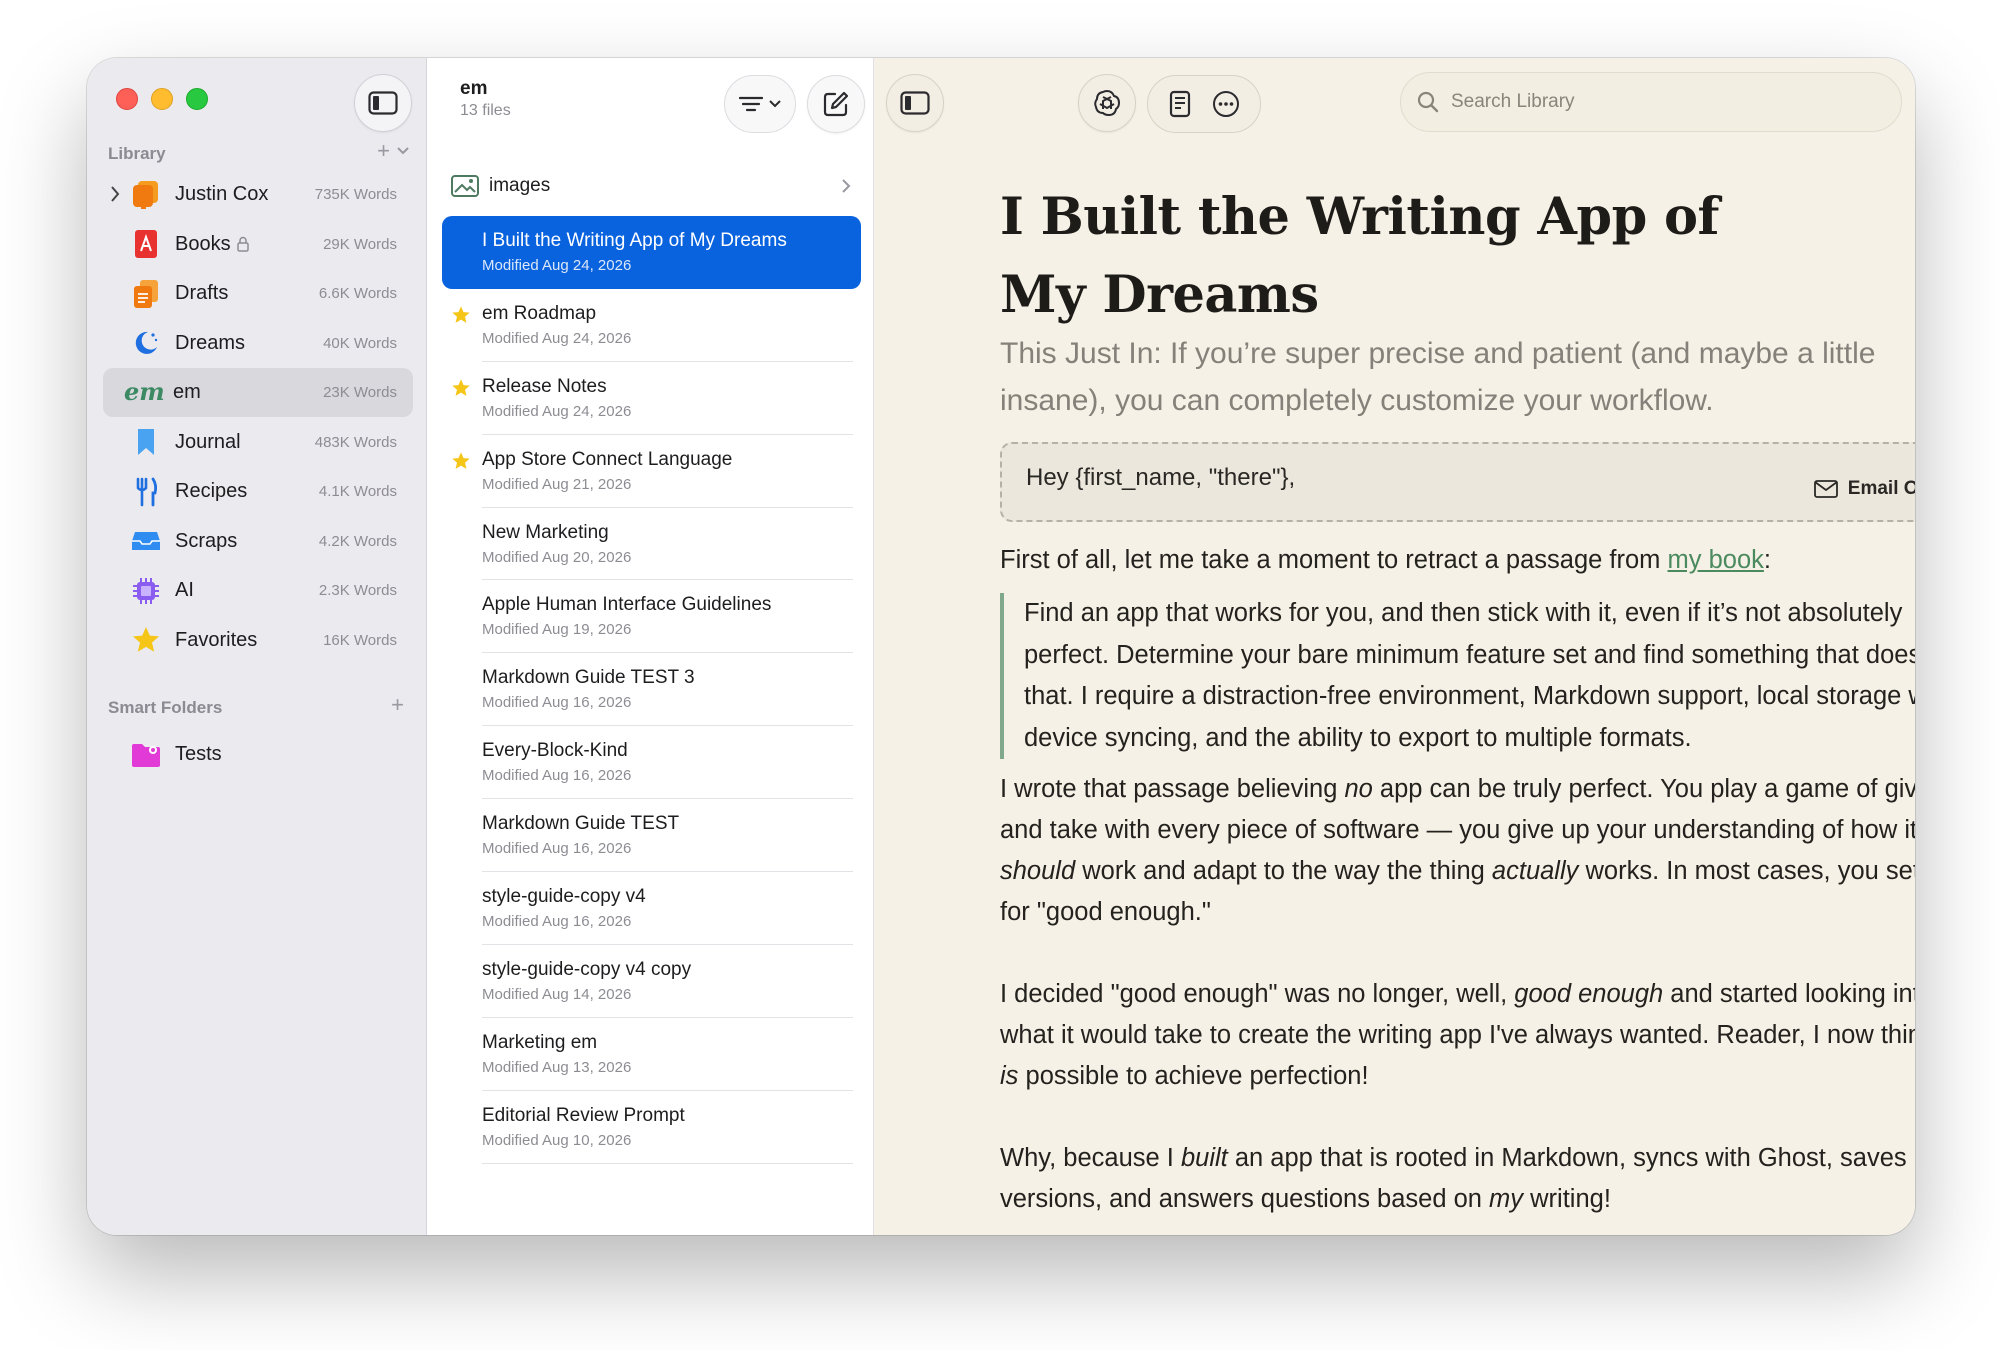 This screenshot has width=2000, height=1350. I want to click on sidebar-item-ai: AI 2.3K Words, so click(258, 590).